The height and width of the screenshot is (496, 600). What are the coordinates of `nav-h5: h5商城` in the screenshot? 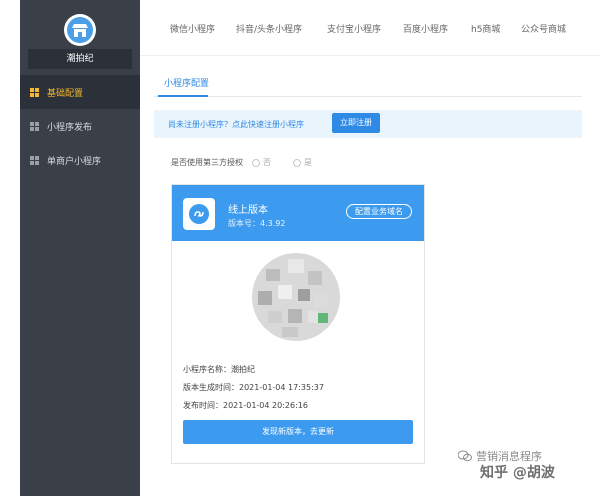 It's located at (485, 28).